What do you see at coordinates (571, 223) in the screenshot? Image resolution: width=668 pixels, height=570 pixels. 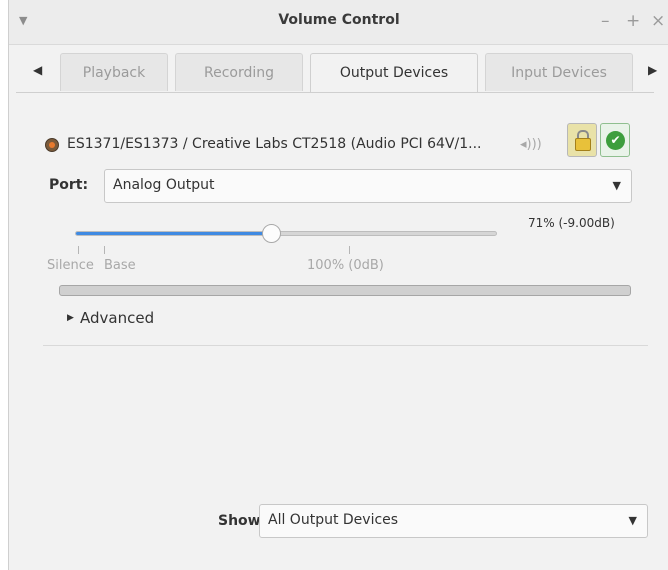 I see `volume-readout: 71% (-9.00dB)` at bounding box center [571, 223].